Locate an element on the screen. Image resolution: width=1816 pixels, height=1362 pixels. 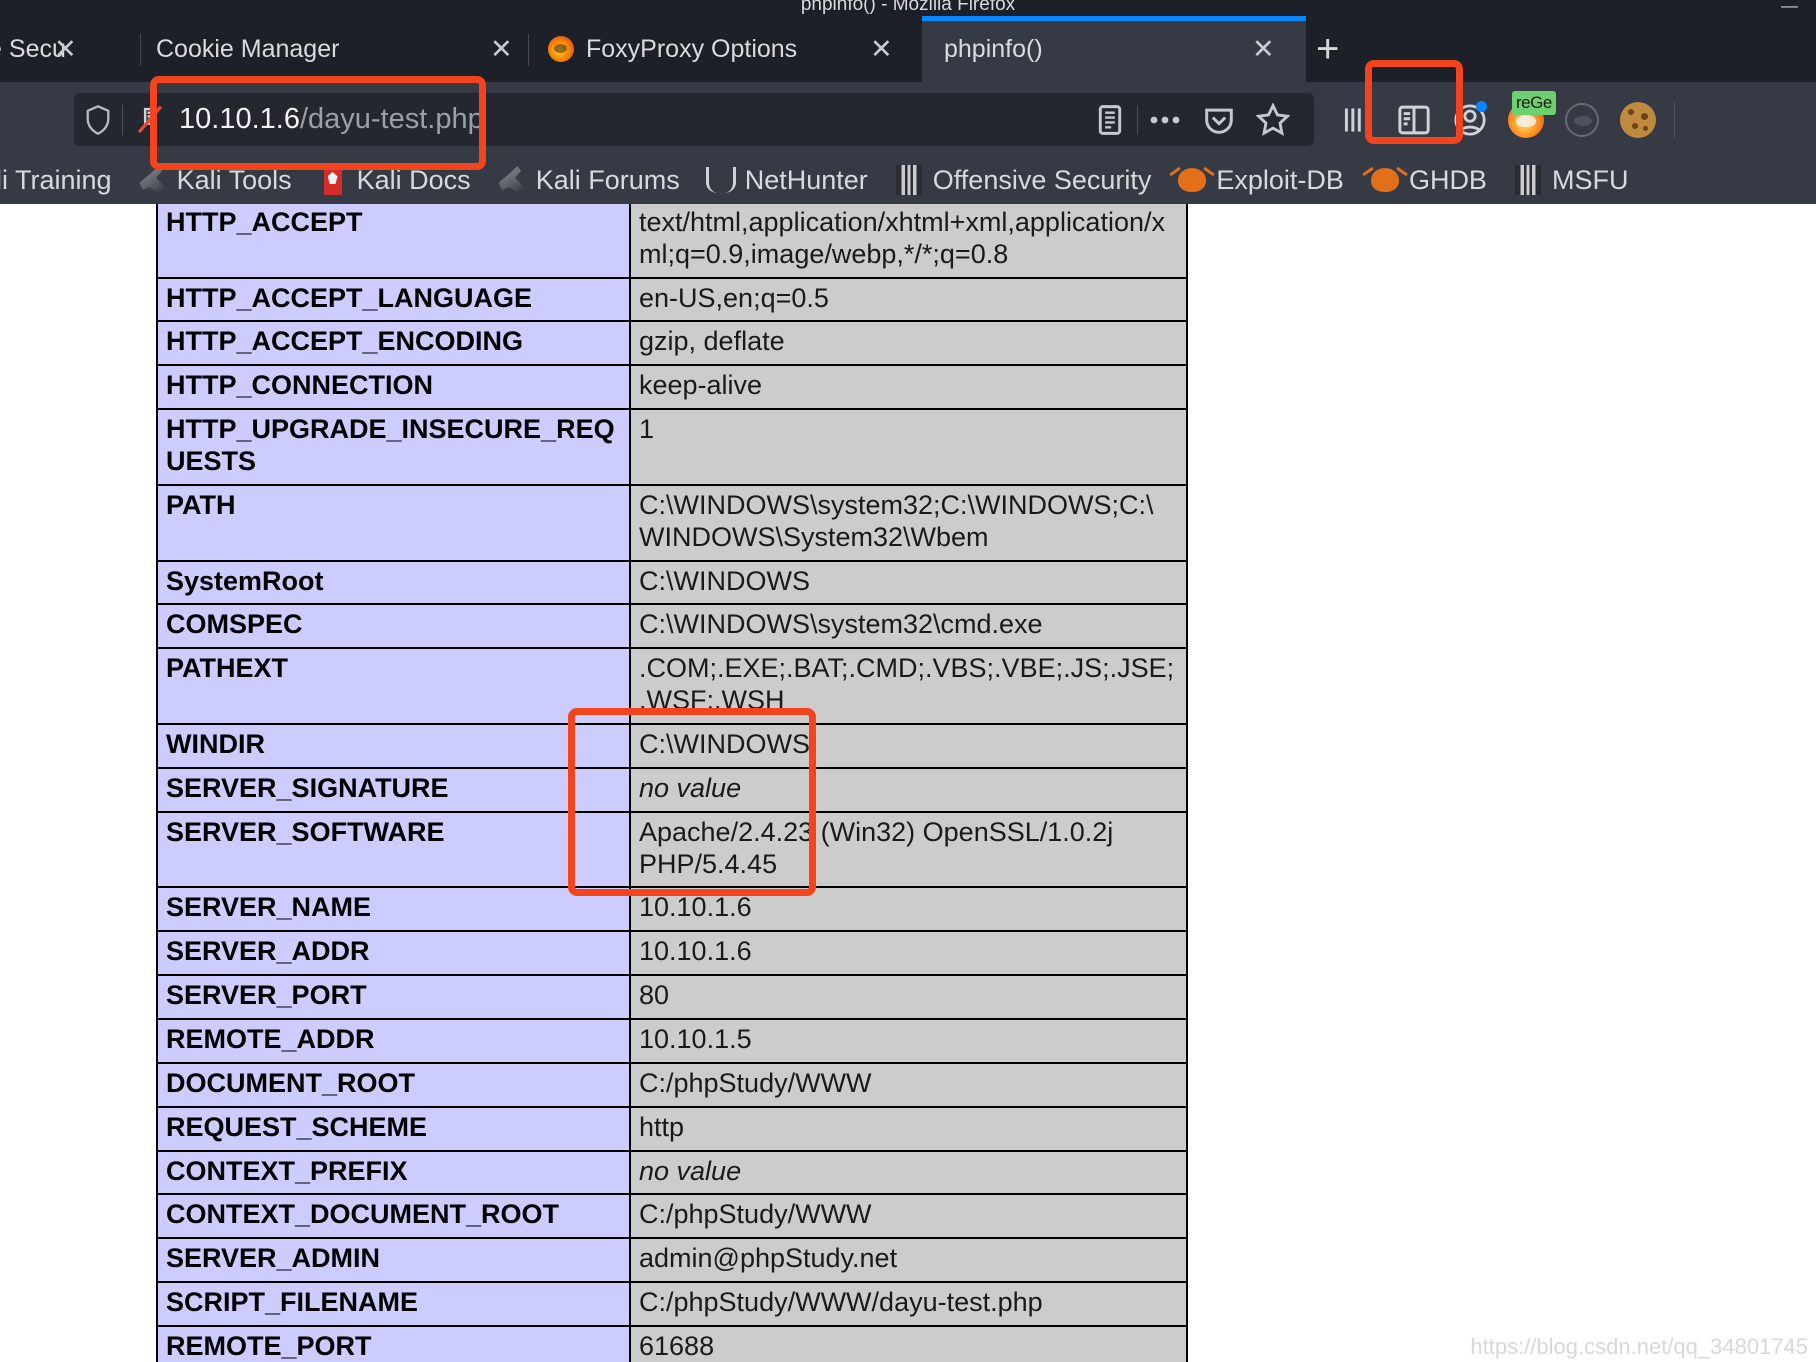
table-key-cell: SERVER_NAME is located at coordinates (393, 909).